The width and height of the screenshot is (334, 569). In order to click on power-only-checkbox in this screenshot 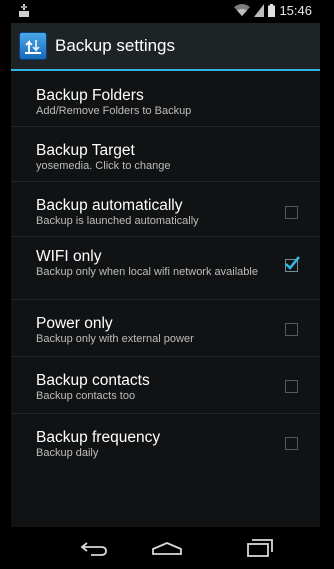, I will do `click(291, 329)`.